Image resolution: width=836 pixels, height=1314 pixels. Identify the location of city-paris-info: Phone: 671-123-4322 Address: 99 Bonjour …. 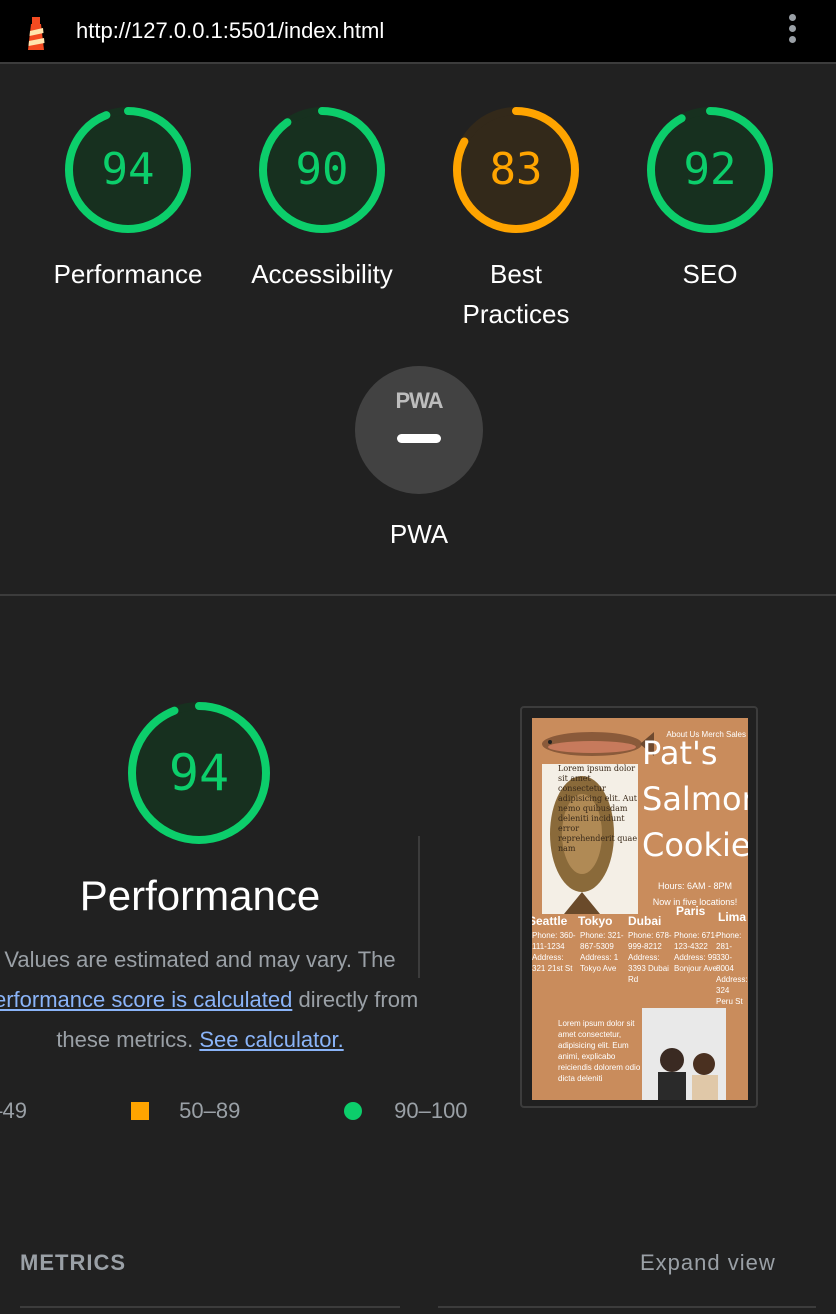
(696, 952).